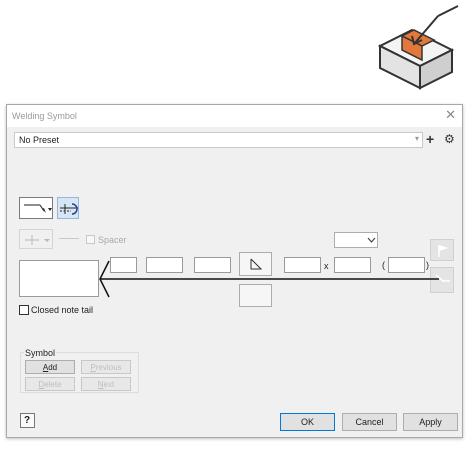  Describe the element at coordinates (24, 310) in the screenshot. I see `closed-note-tail-checkbox` at that location.